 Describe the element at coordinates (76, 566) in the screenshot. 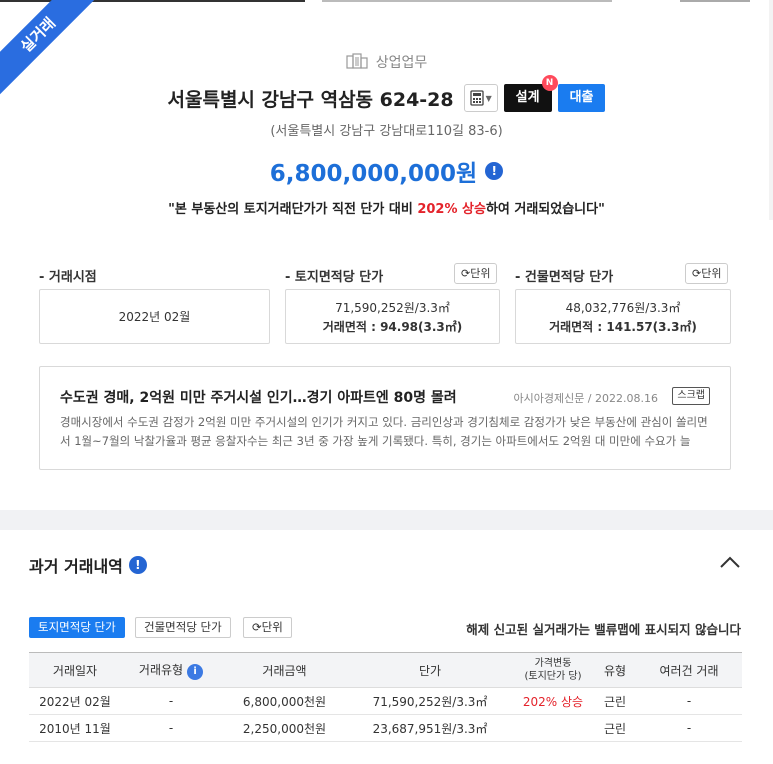

I see `history-title: 과거 거래내역` at that location.